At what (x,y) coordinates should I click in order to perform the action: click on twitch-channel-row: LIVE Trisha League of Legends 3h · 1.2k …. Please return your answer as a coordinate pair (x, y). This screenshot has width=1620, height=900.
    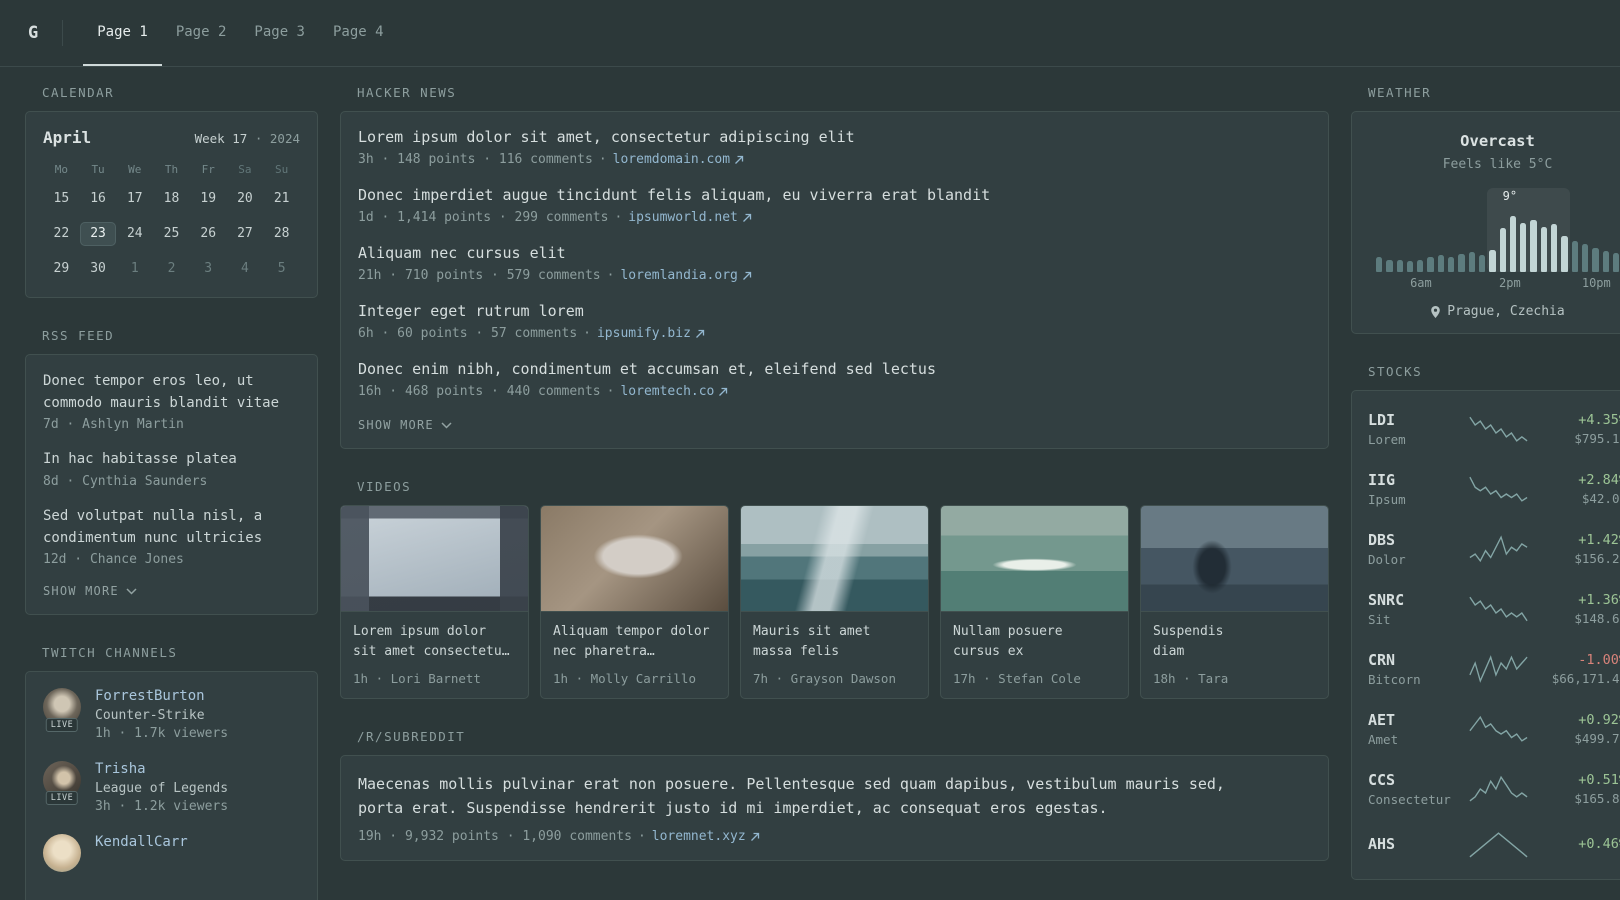
    Looking at the image, I should click on (171, 787).